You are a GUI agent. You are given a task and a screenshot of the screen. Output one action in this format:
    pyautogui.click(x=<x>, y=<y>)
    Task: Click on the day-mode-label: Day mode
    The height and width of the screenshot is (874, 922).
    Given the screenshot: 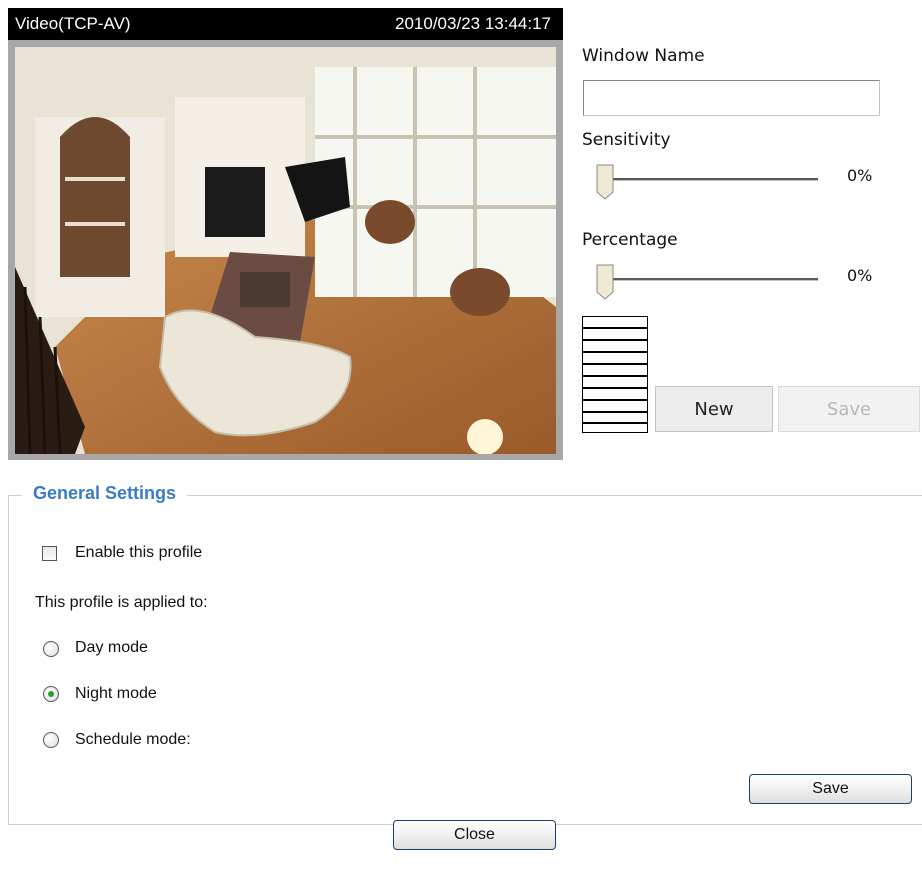 What is the action you would take?
    pyautogui.click(x=111, y=648)
    